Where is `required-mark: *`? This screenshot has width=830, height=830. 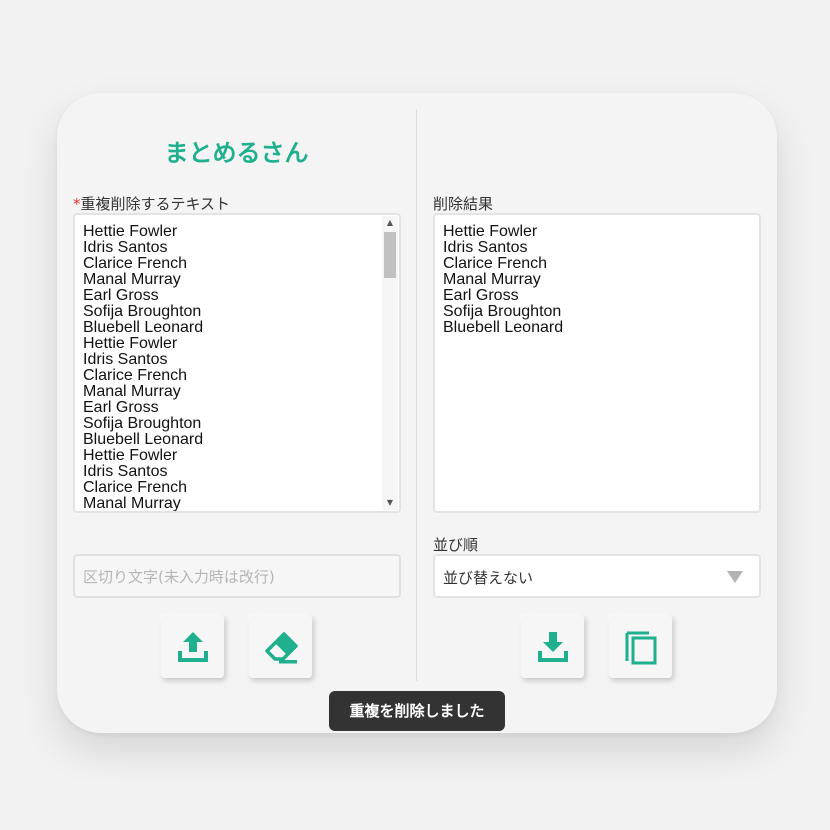 required-mark: * is located at coordinates (77, 204).